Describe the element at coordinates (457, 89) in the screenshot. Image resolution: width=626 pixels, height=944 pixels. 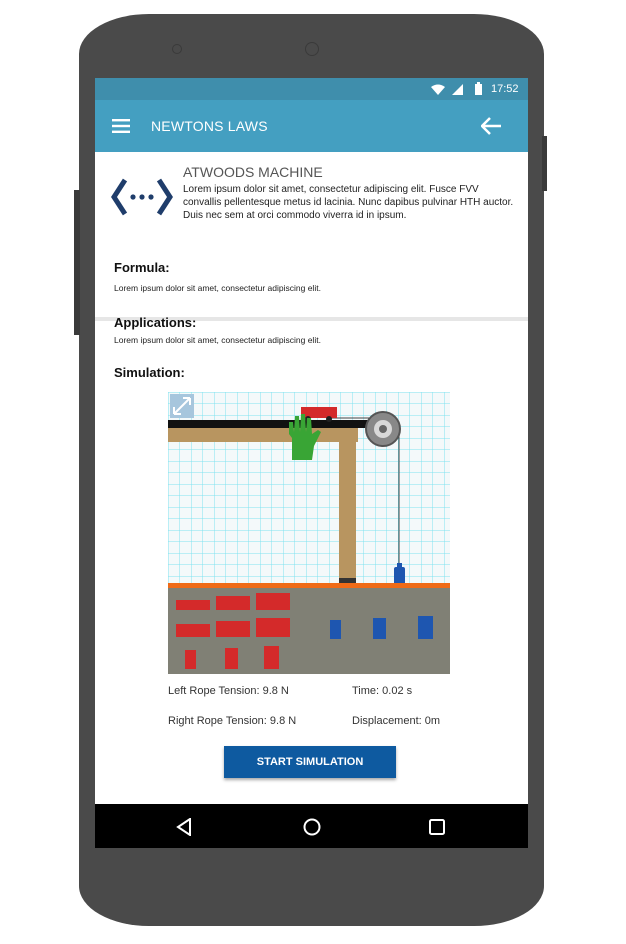
I see `signal-icon` at that location.